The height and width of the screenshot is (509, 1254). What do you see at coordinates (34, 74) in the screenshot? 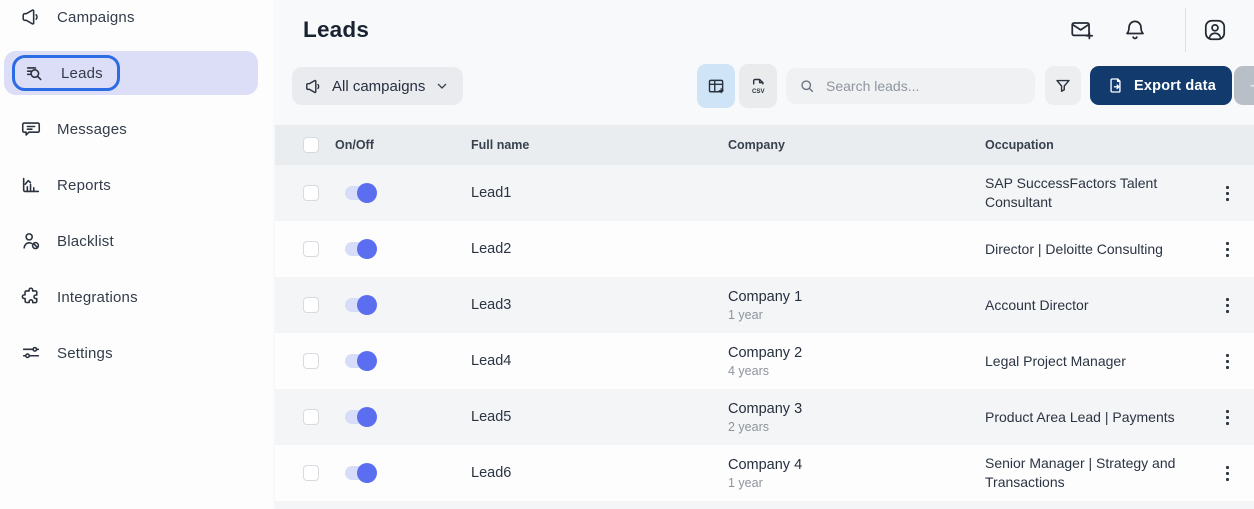
I see `leads-search-icon` at bounding box center [34, 74].